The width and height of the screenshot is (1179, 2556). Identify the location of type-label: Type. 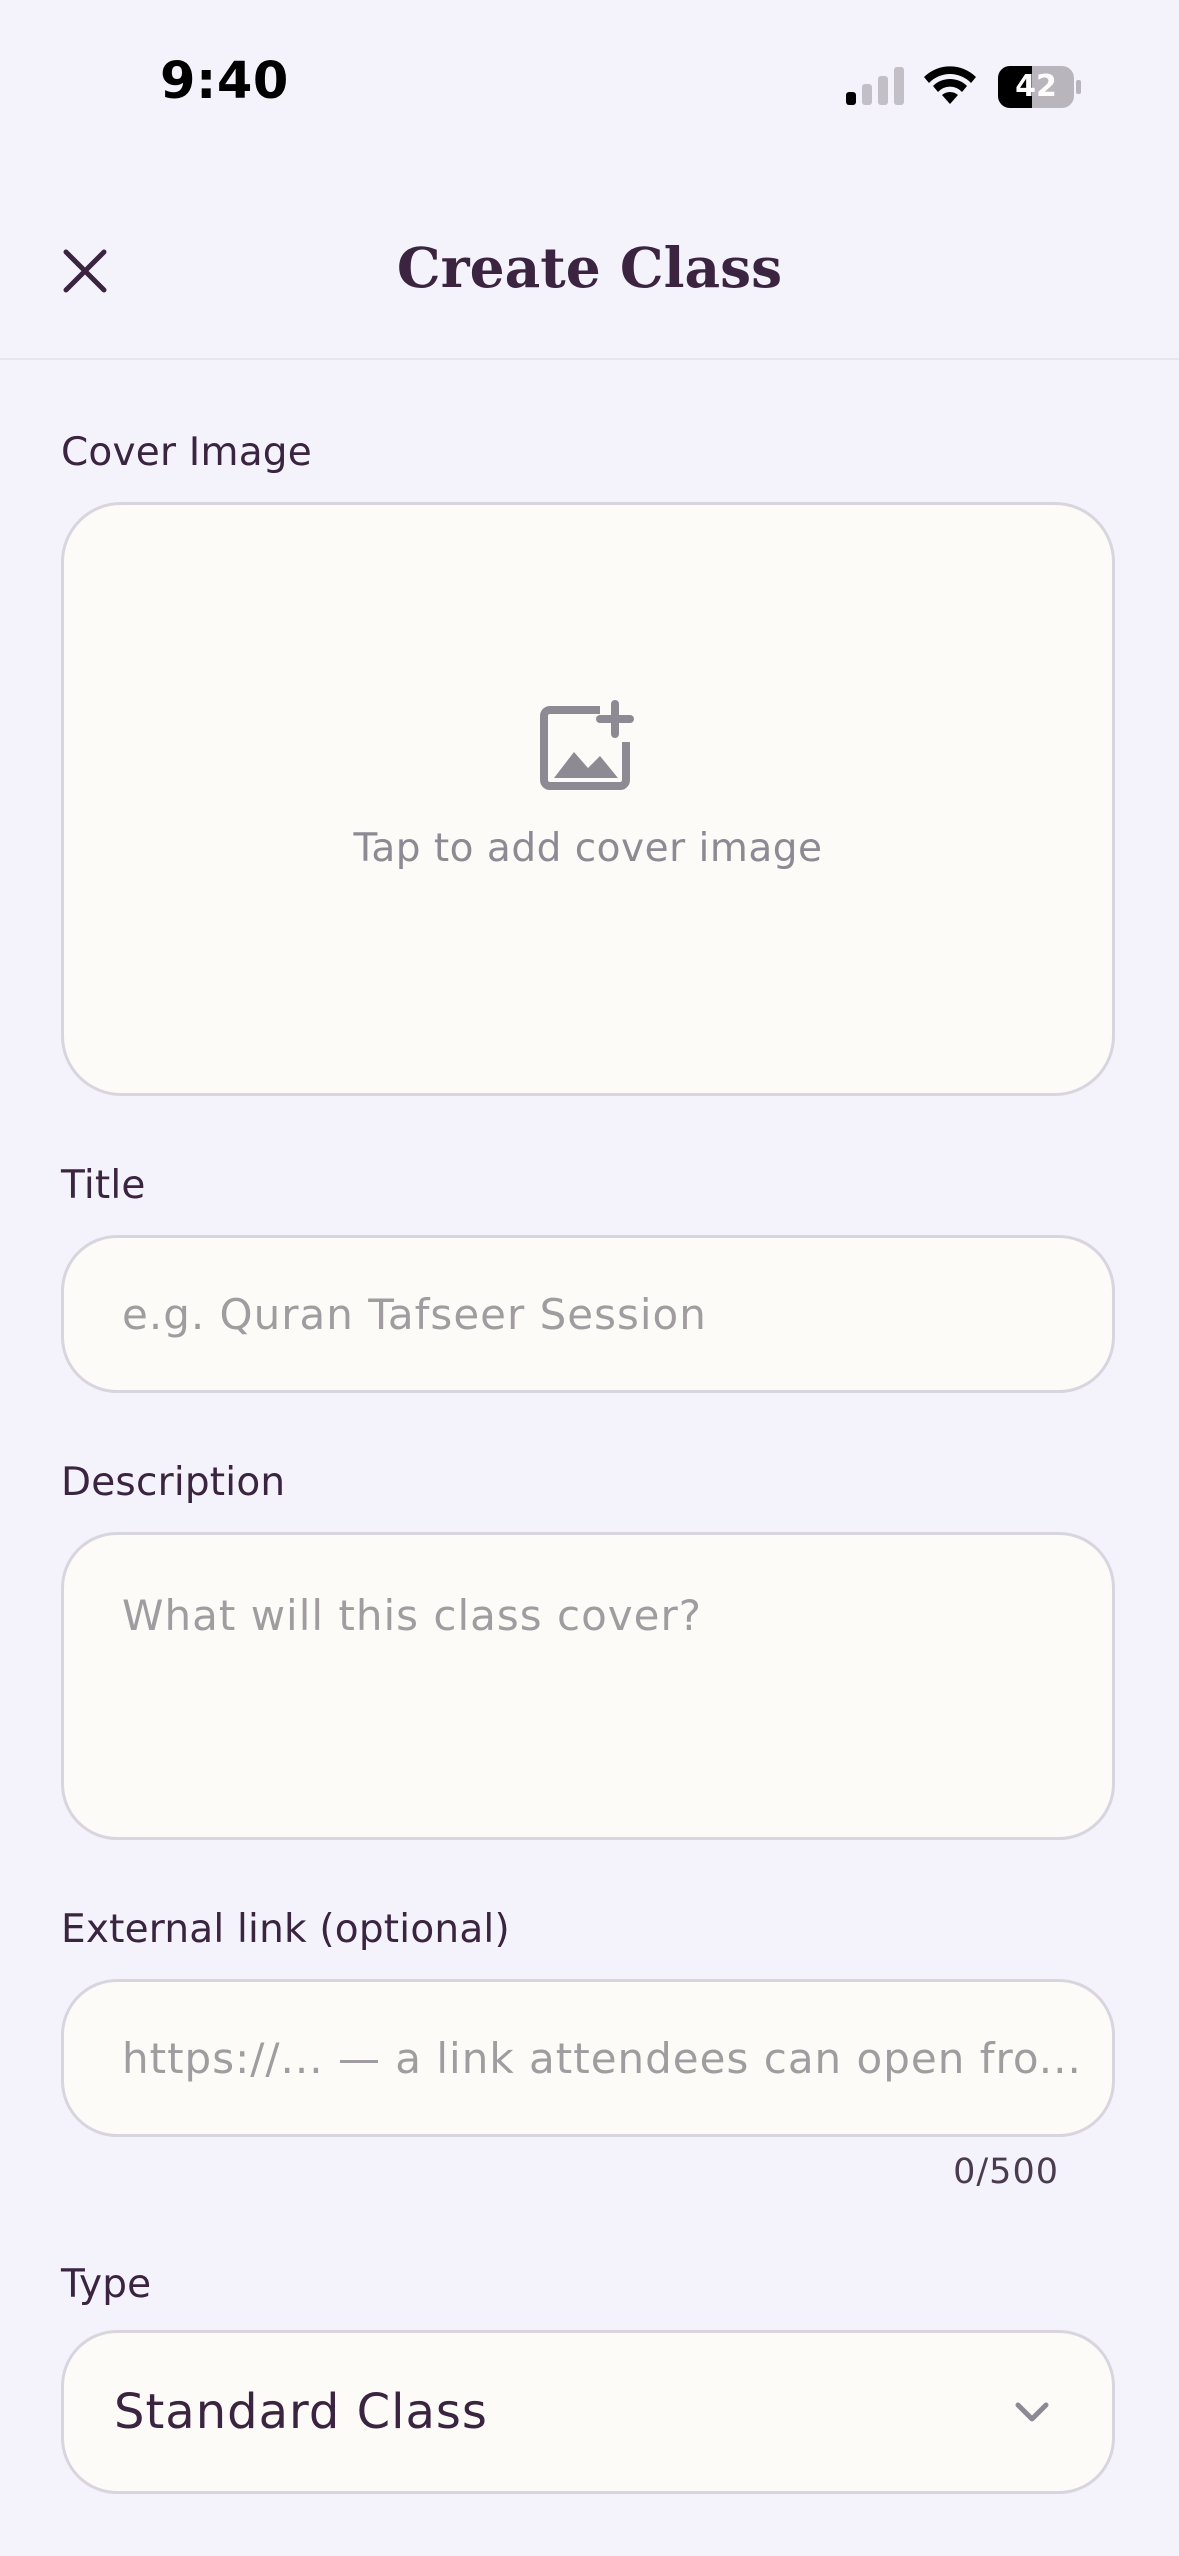
(106, 2284).